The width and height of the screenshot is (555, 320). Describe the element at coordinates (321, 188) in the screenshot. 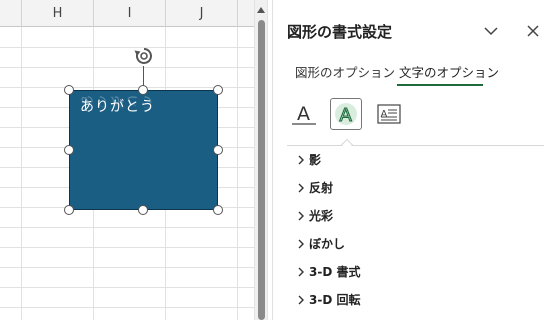

I see `section-label: 反射` at that location.